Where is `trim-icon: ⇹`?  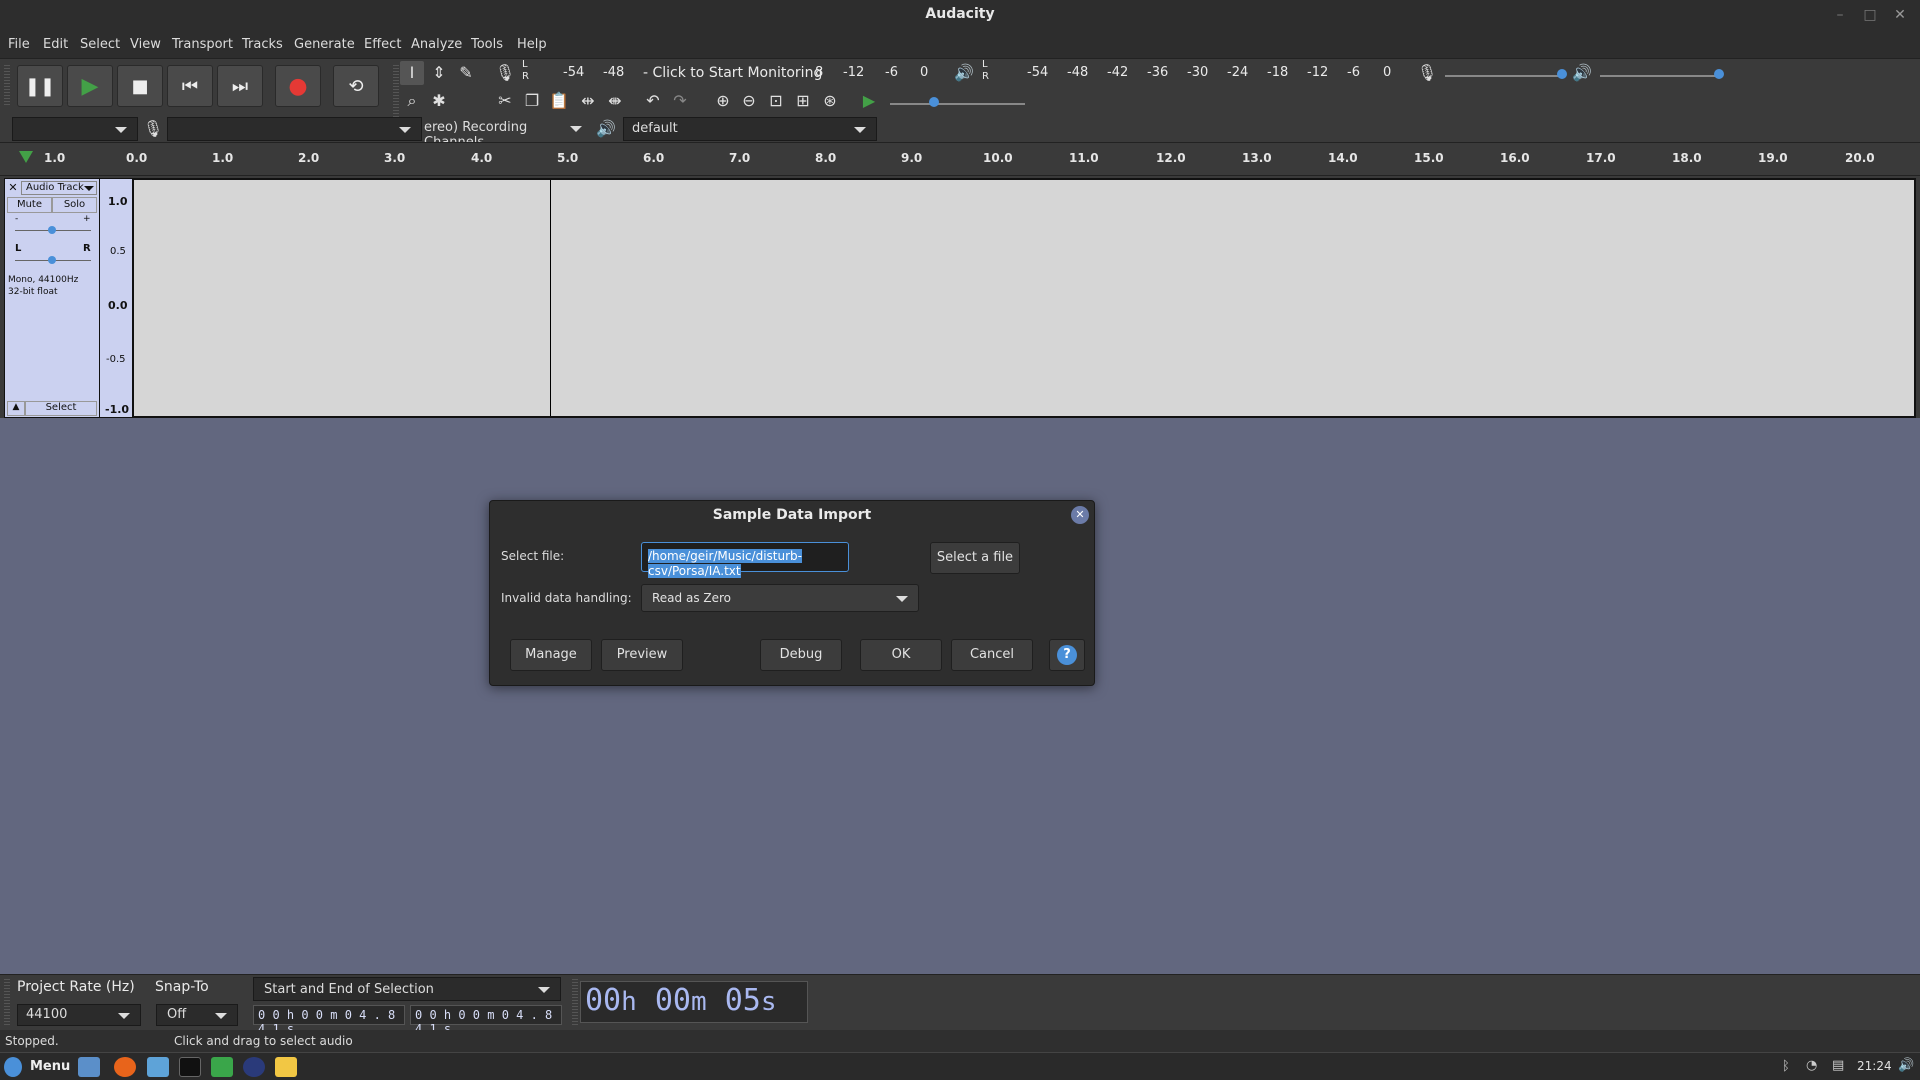 trim-icon: ⇹ is located at coordinates (588, 101).